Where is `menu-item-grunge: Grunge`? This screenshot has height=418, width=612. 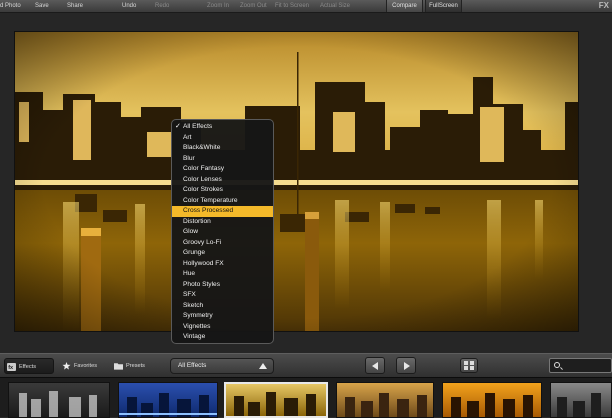
menu-item-grunge: Grunge is located at coordinates (222, 253).